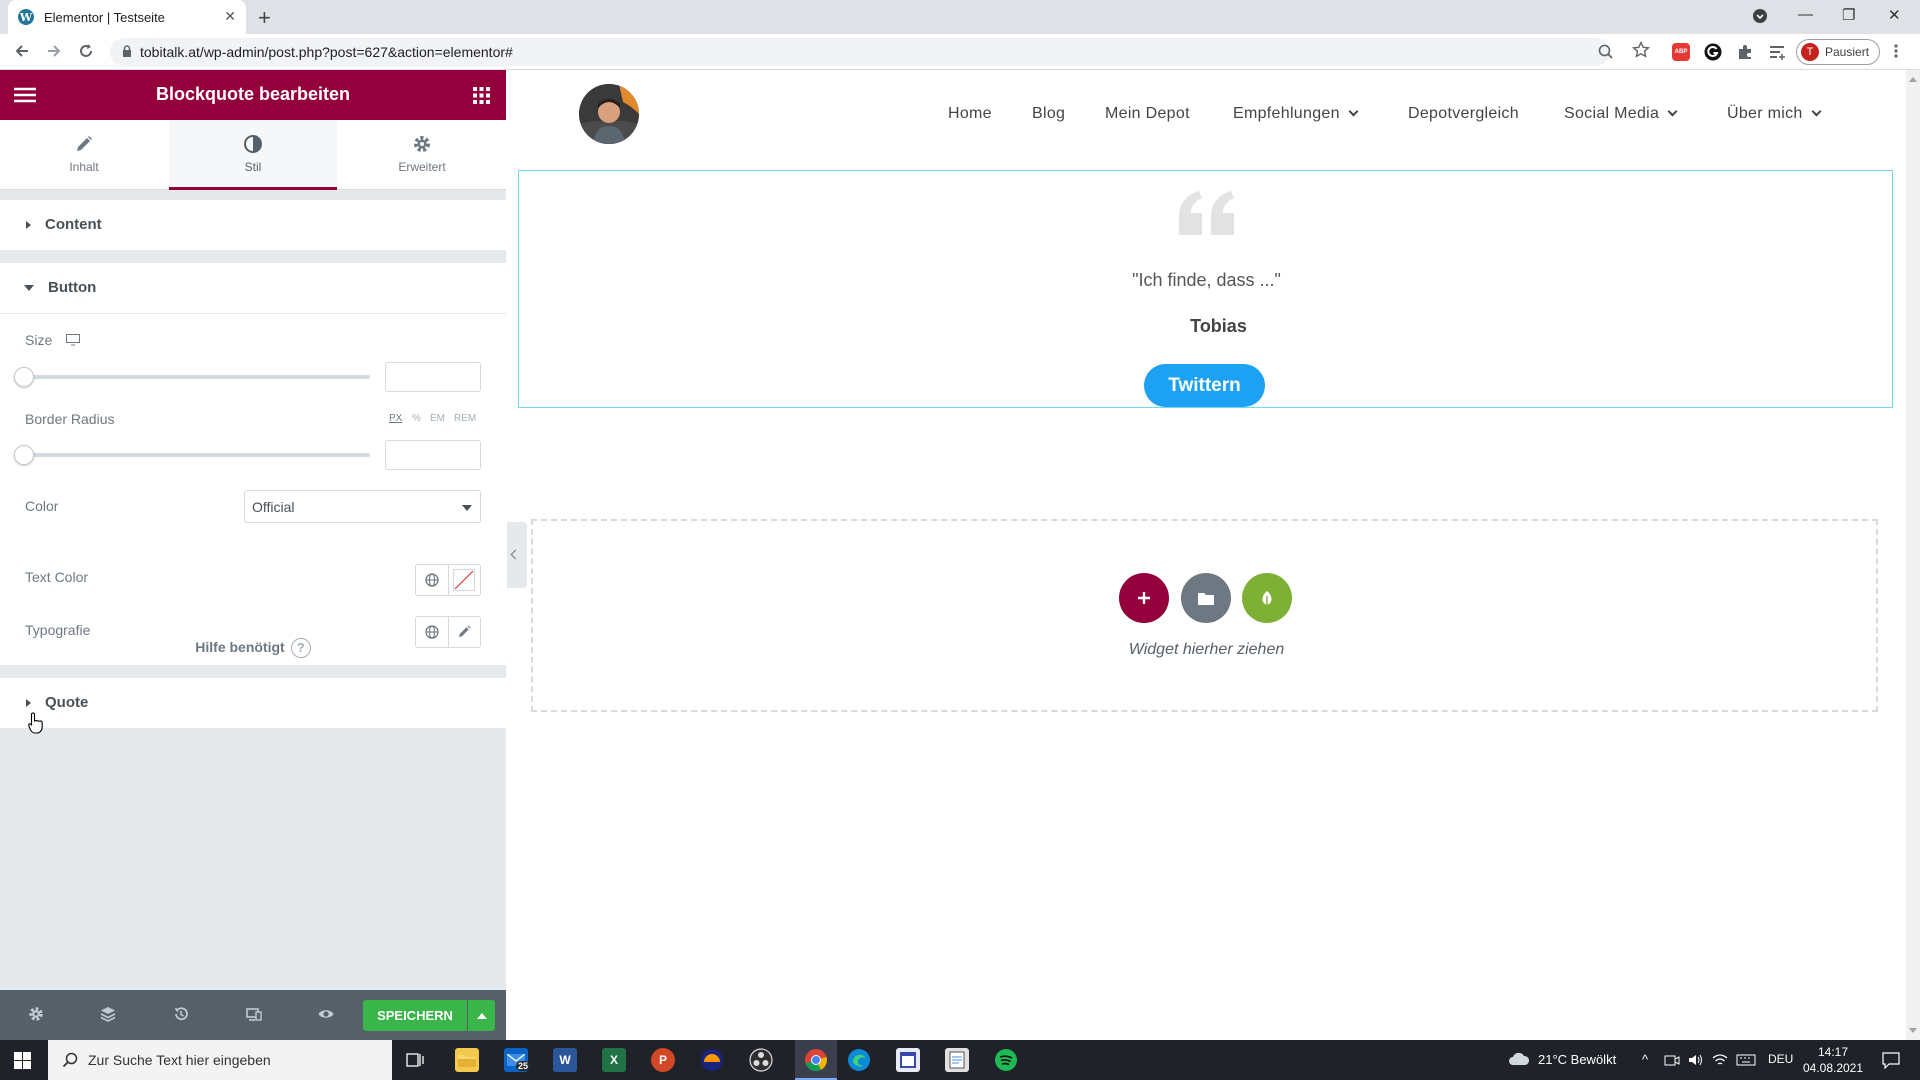 The image size is (1920, 1080). What do you see at coordinates (181, 1014) in the screenshot?
I see `history-icon` at bounding box center [181, 1014].